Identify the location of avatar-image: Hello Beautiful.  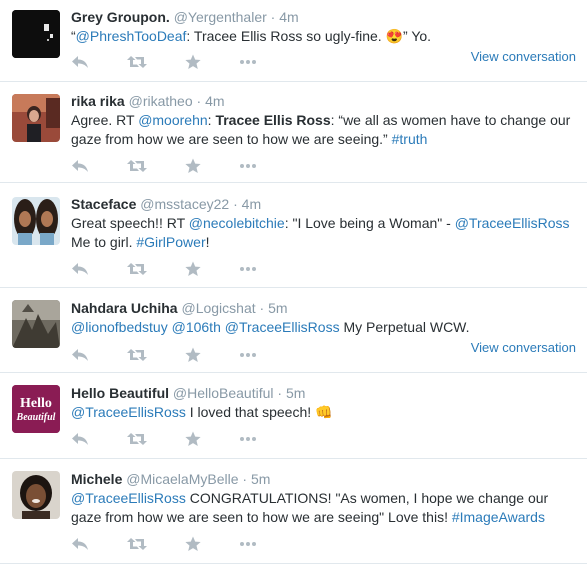
(36, 409).